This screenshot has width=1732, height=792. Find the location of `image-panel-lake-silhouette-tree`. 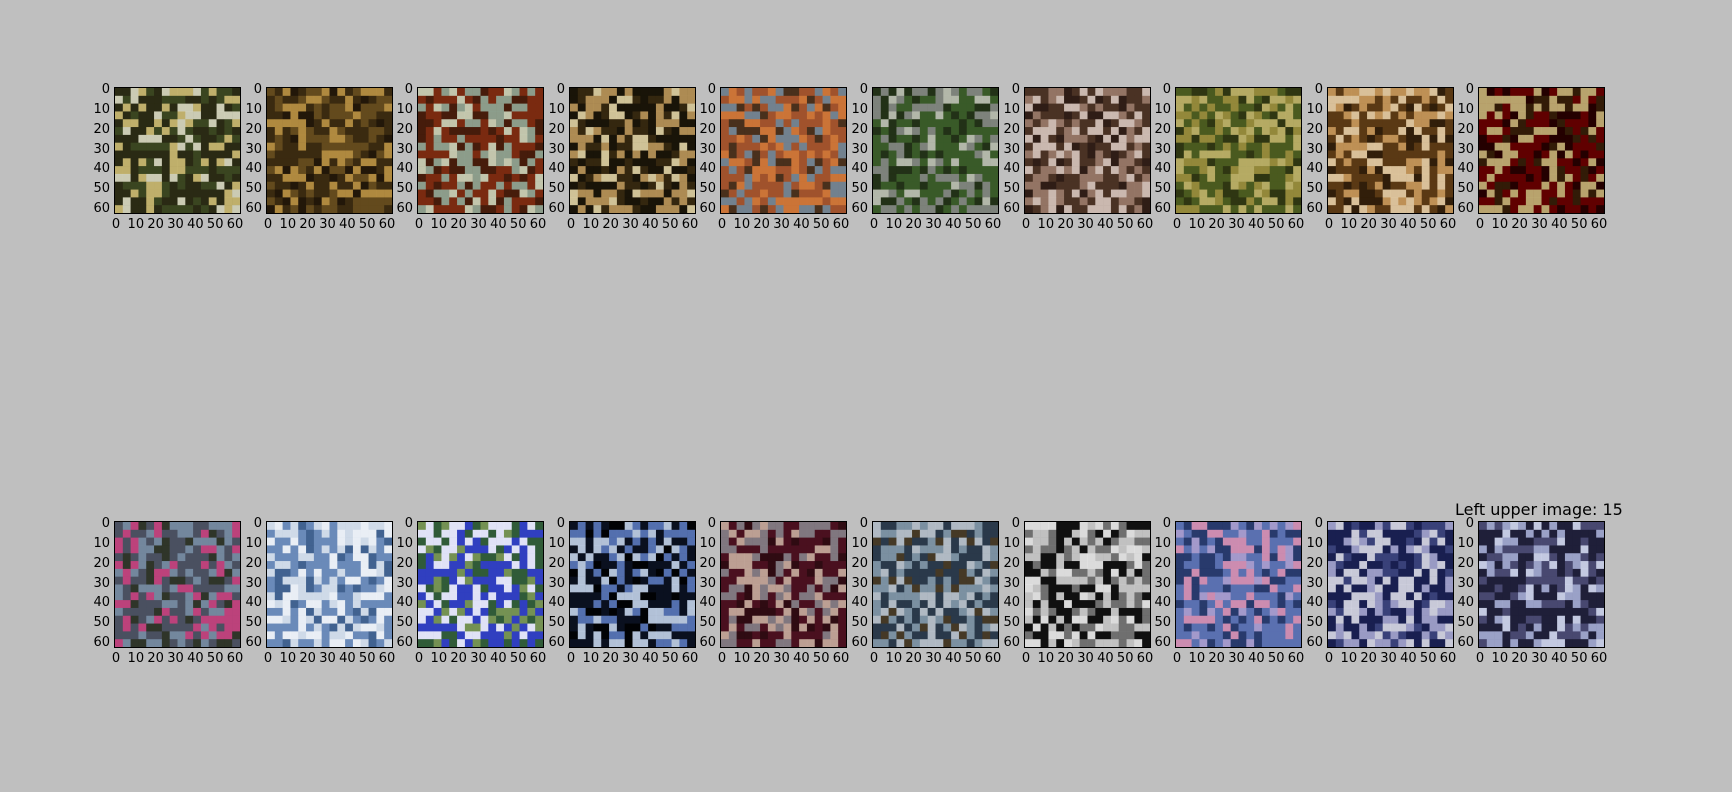

image-panel-lake-silhouette-tree is located at coordinates (632, 584).